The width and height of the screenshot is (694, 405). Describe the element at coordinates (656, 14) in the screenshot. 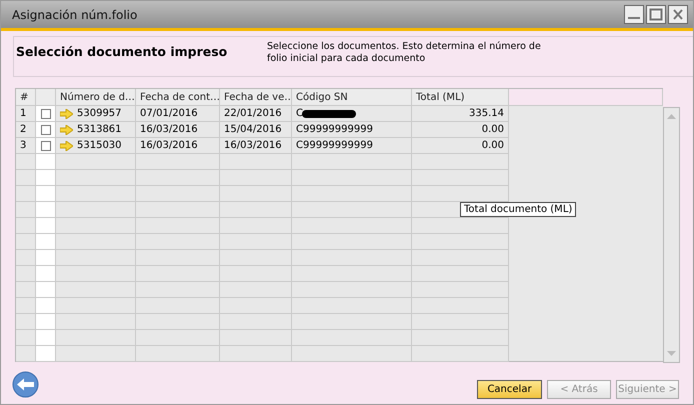

I see `maximize-icon` at that location.